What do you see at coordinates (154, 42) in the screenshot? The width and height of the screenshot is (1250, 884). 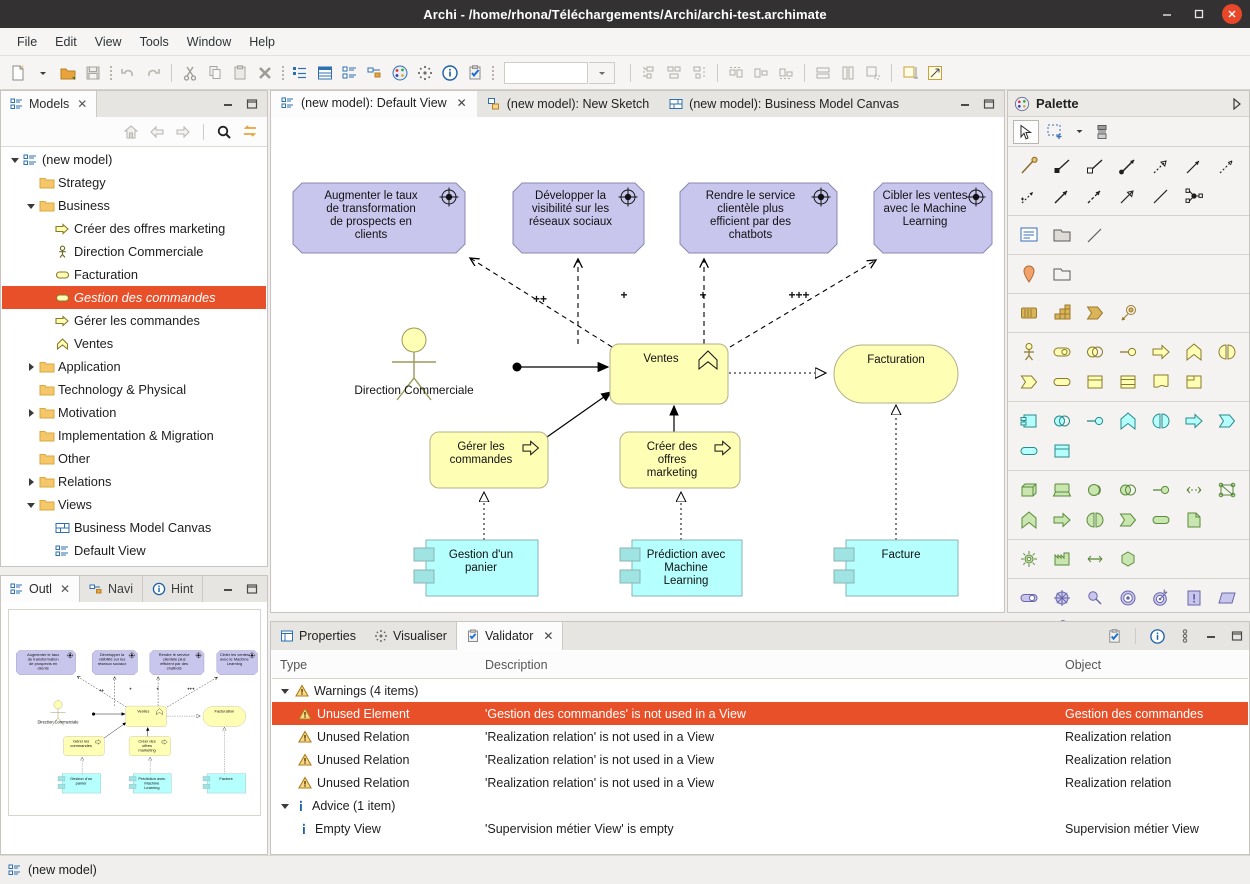 I see `menu-tools: Tools` at bounding box center [154, 42].